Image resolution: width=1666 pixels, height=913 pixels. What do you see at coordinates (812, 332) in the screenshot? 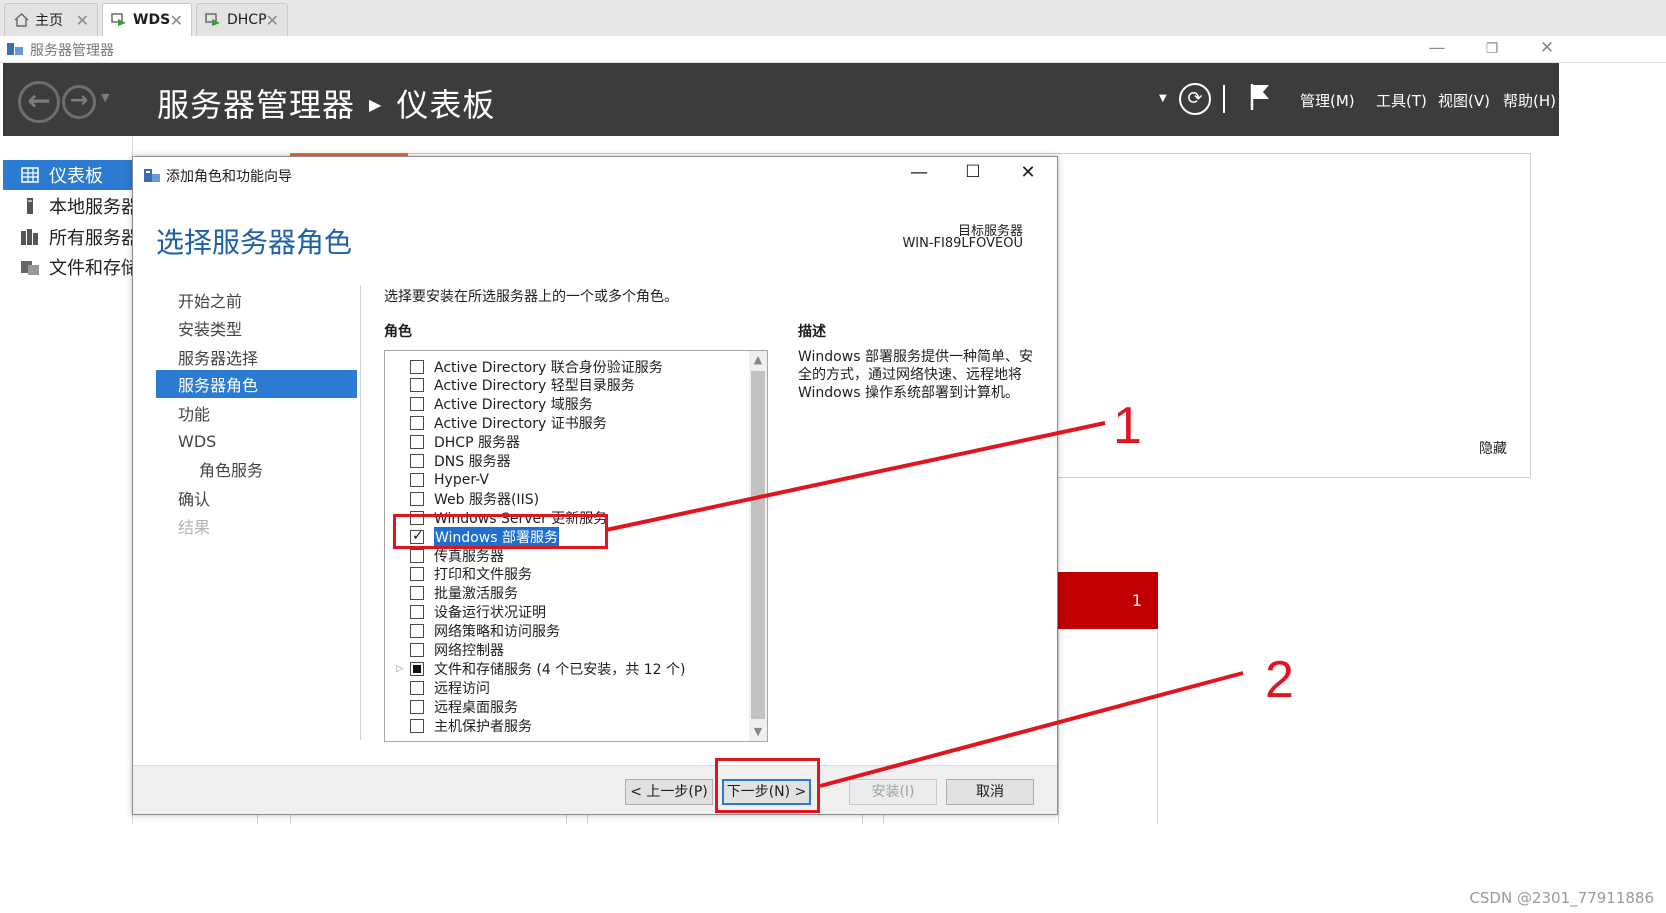
I see `description-label: 描述` at bounding box center [812, 332].